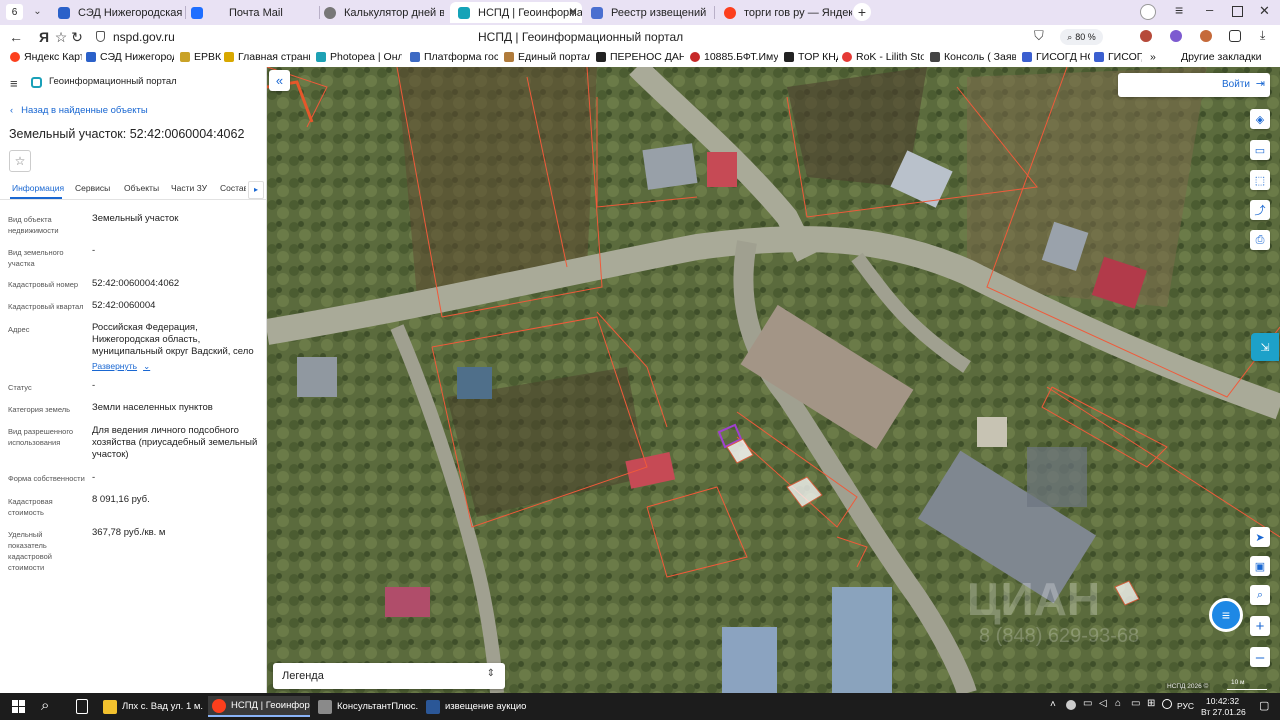  Describe the element at coordinates (120, 12) in the screenshot. I see `tab-sed: СЭД Нижегородская обл` at that location.